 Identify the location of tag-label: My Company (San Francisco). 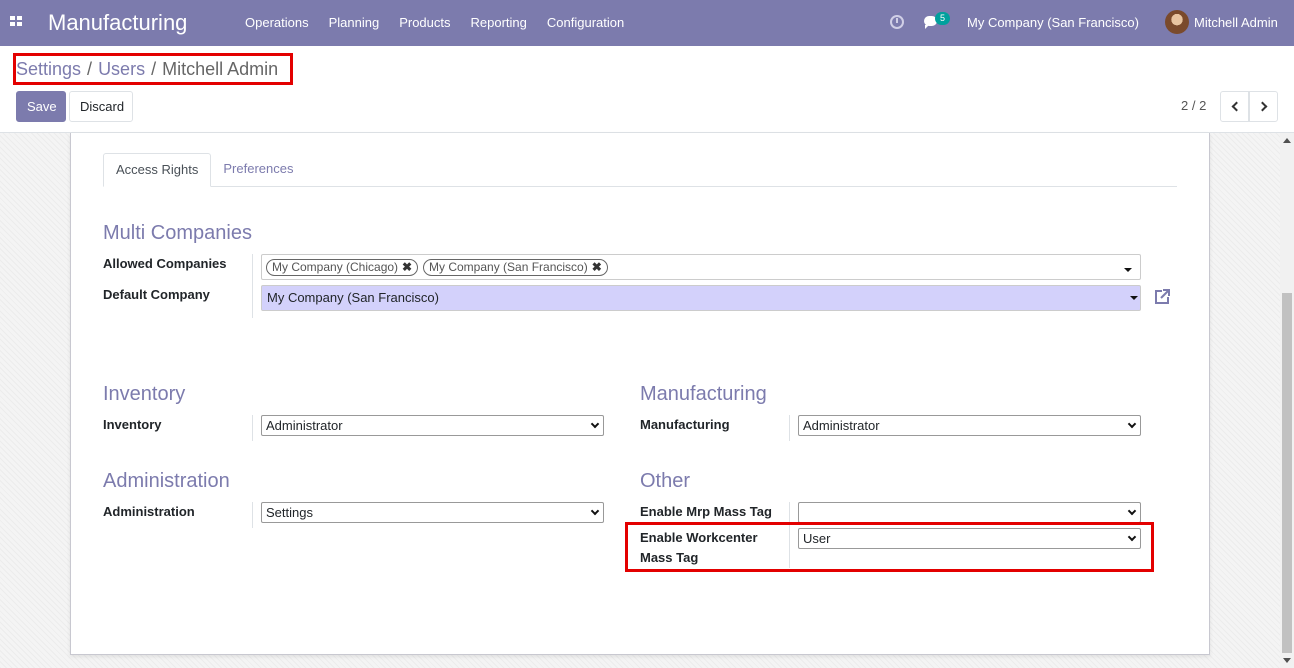
(508, 267).